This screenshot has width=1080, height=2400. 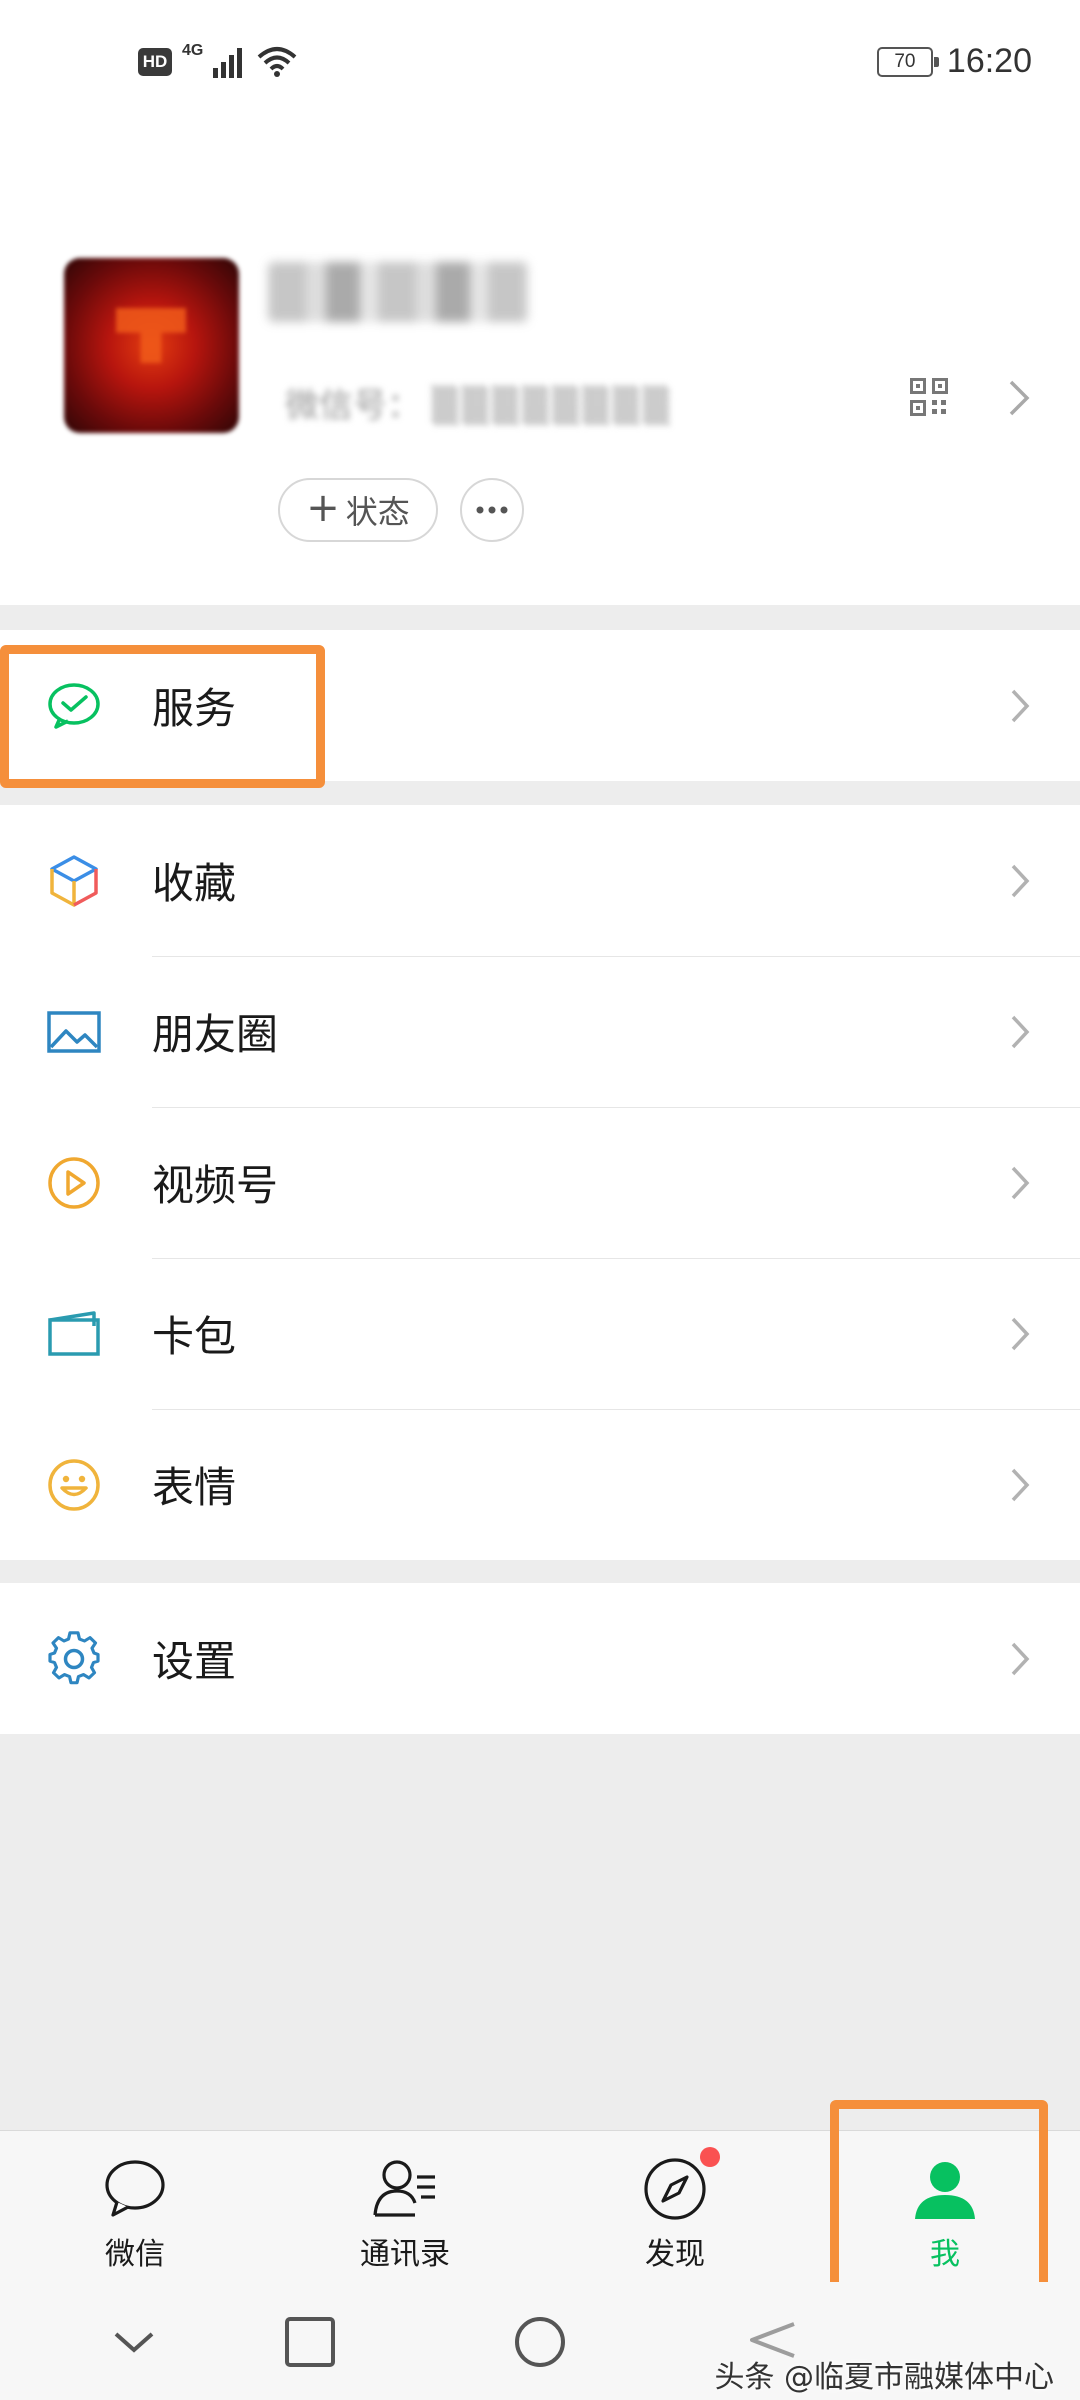 What do you see at coordinates (945, 2190) in the screenshot?
I see `me-person-icon` at bounding box center [945, 2190].